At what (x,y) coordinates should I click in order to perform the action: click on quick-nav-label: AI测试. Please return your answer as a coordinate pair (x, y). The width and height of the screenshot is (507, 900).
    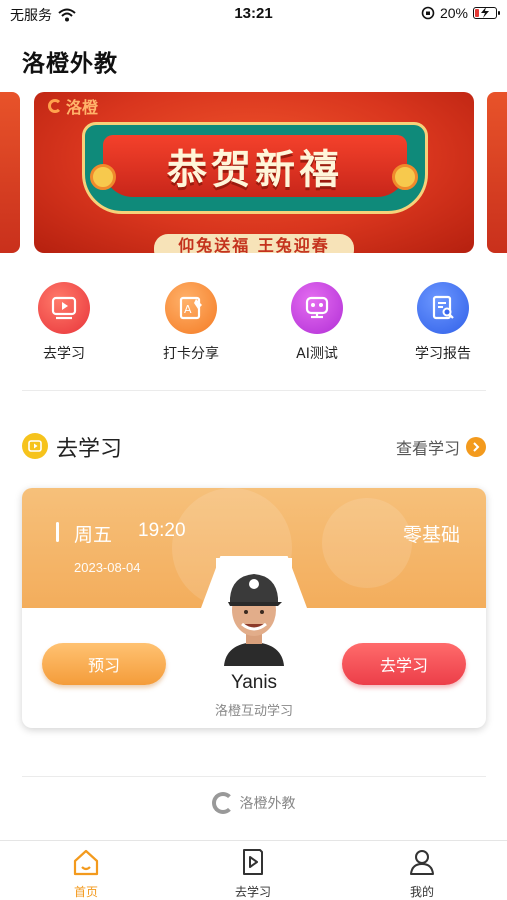
    Looking at the image, I should click on (317, 354).